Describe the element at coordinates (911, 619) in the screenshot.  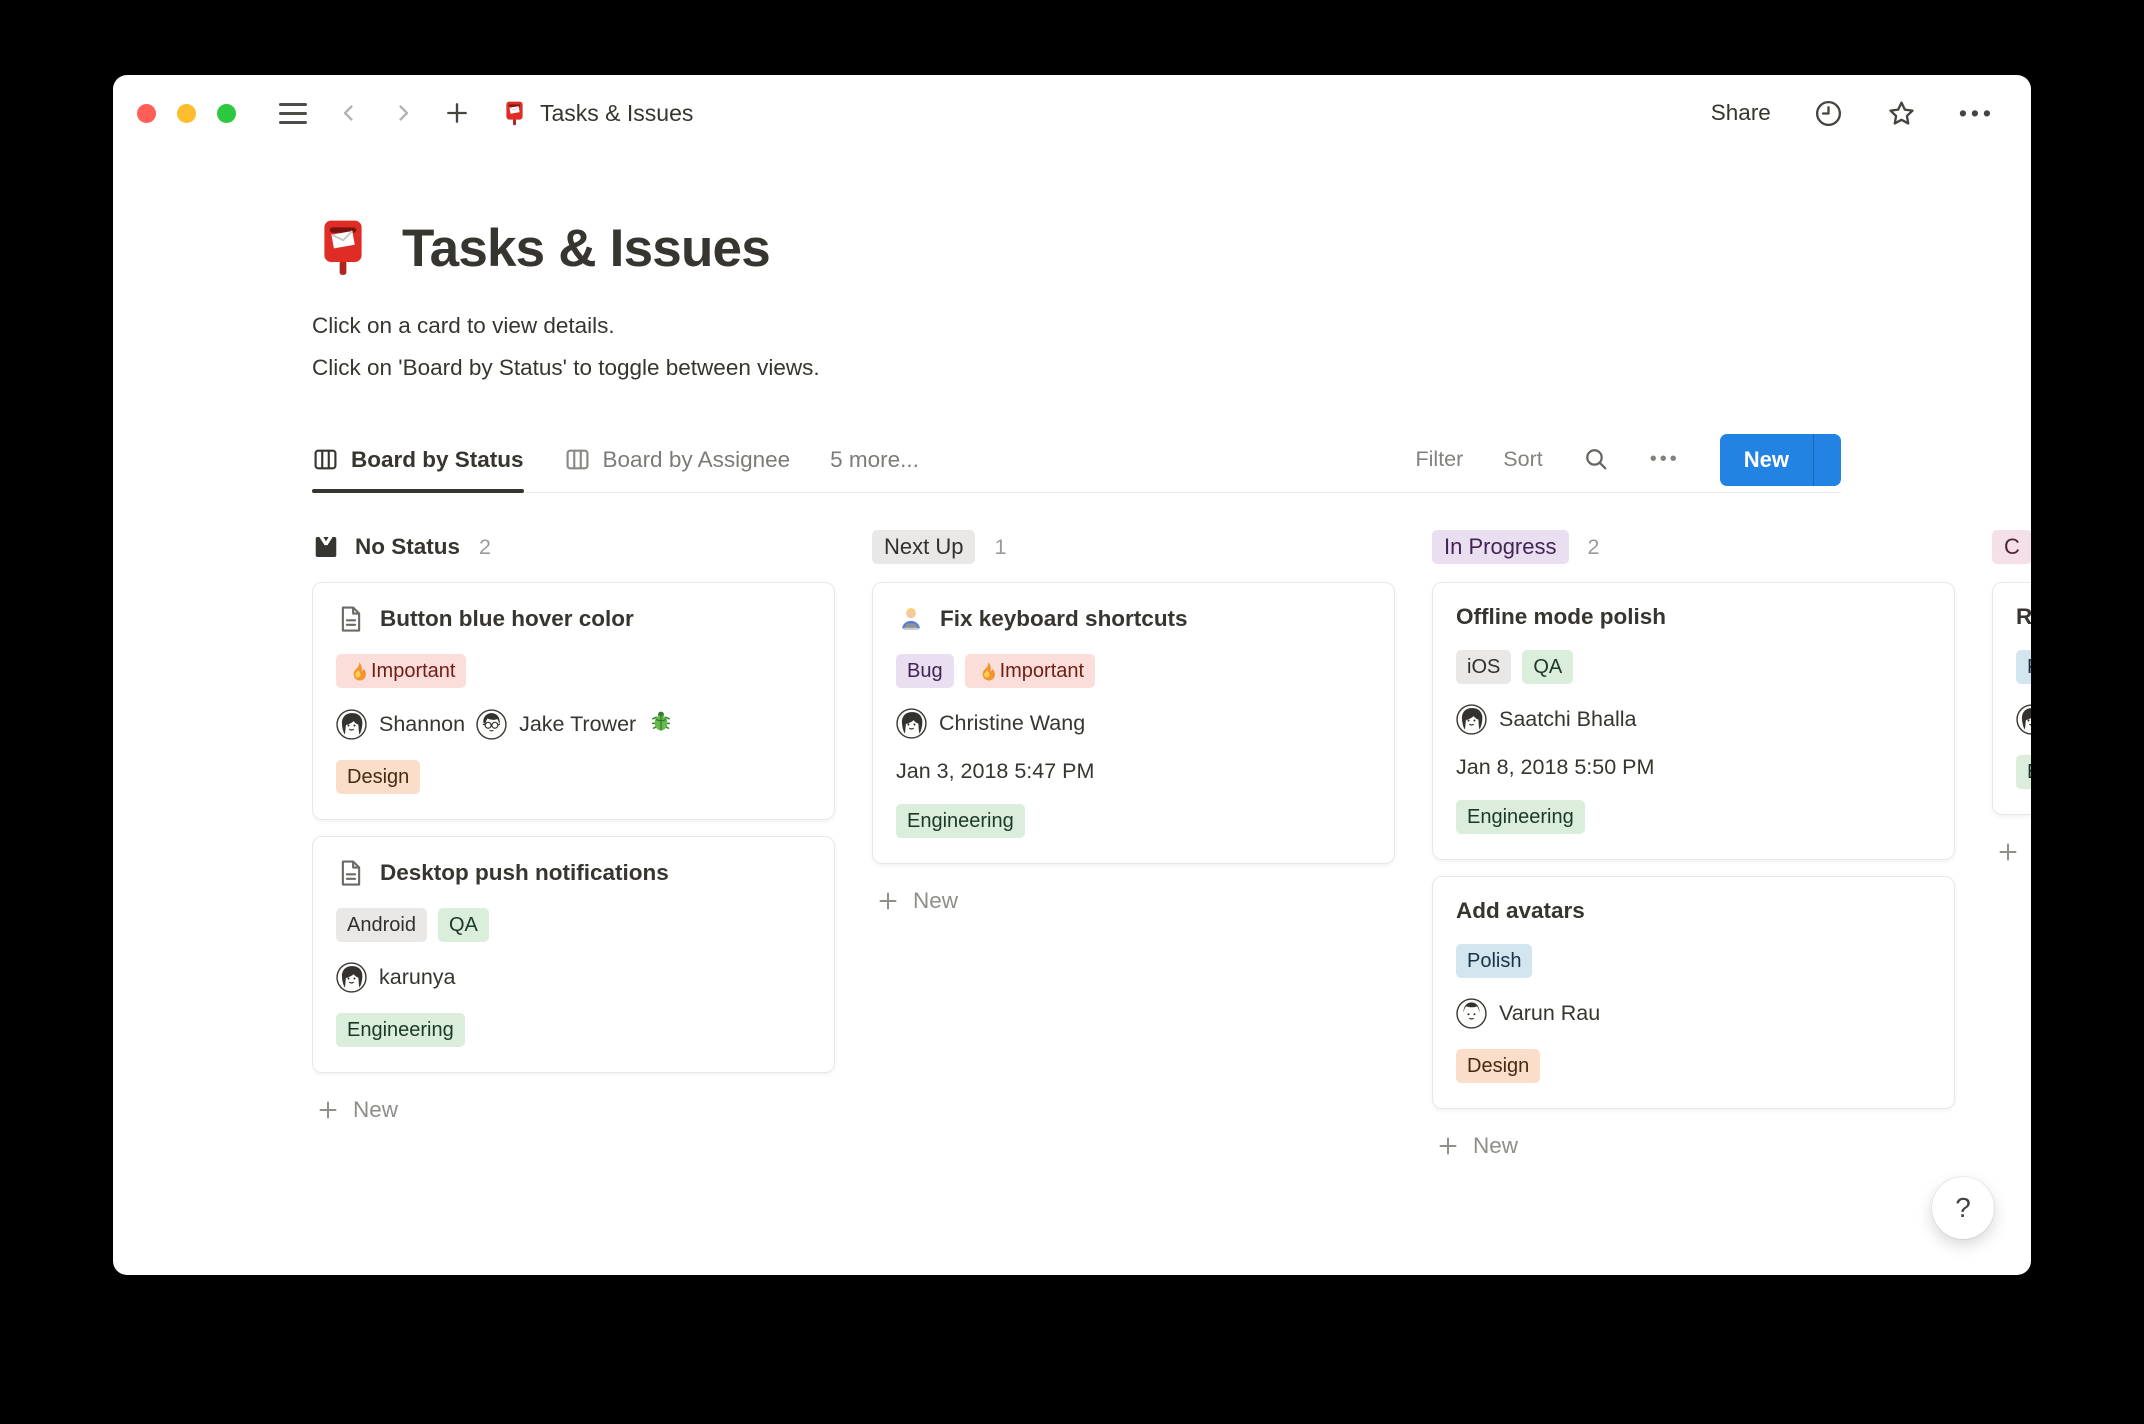
I see `technologist-emoji-icon` at that location.